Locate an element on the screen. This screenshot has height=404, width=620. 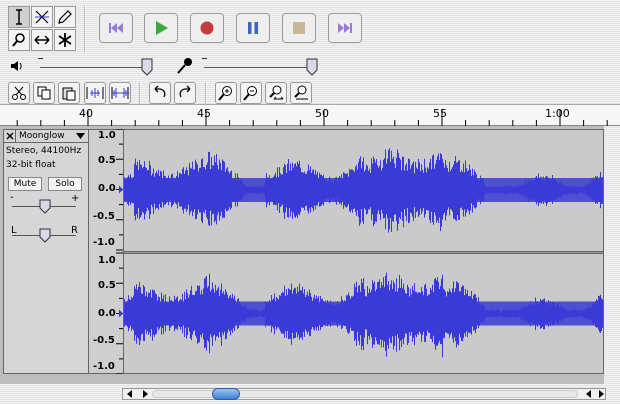
double-arrow-icon is located at coordinates (42, 40).